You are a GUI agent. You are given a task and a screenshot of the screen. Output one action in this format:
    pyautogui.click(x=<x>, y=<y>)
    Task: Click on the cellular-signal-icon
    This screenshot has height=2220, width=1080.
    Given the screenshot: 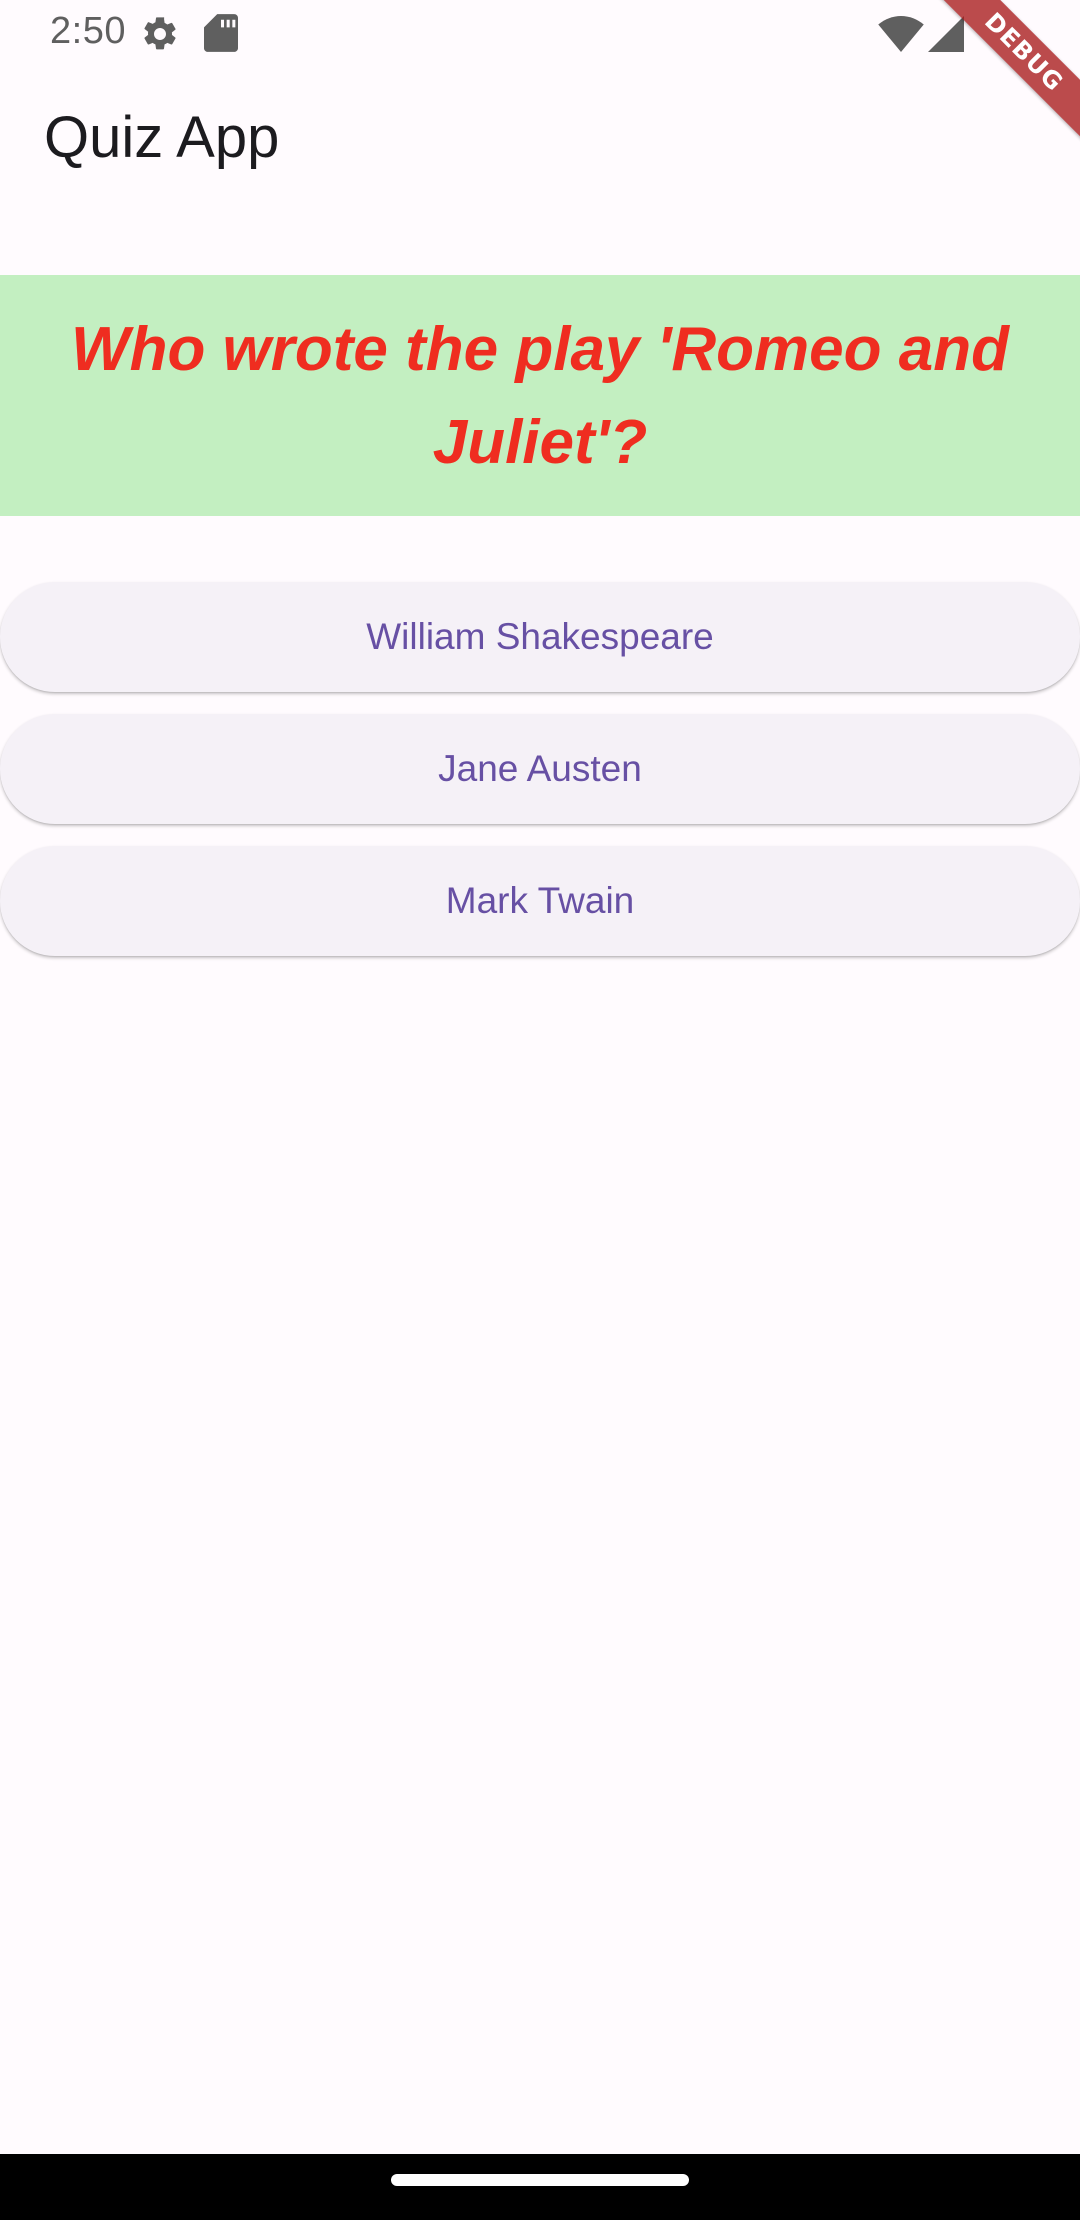 What is the action you would take?
    pyautogui.click(x=946, y=34)
    